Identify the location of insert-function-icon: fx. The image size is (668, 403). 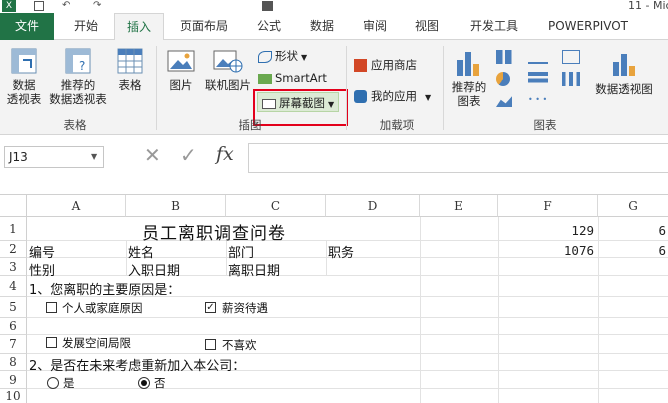
(225, 154).